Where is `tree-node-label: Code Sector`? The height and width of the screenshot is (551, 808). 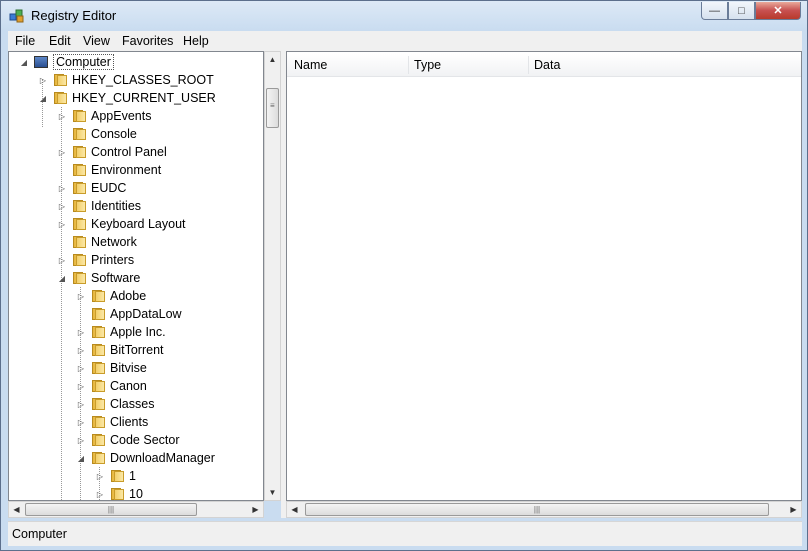
tree-node-label: Code Sector is located at coordinates (145, 440).